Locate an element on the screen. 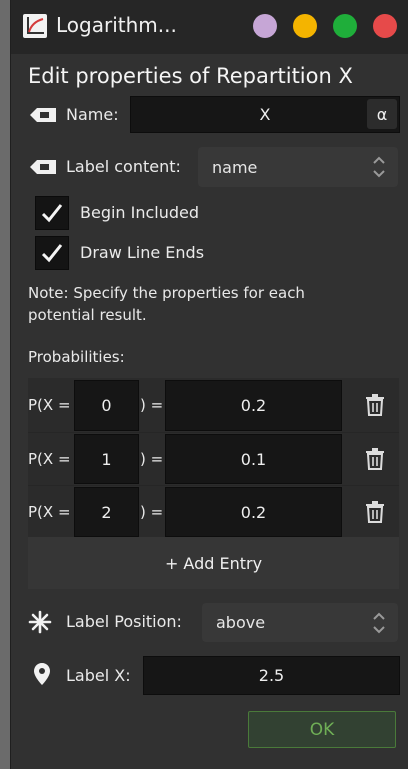 This screenshot has height=769, width=408. entry-x-field: 0 is located at coordinates (106, 405).